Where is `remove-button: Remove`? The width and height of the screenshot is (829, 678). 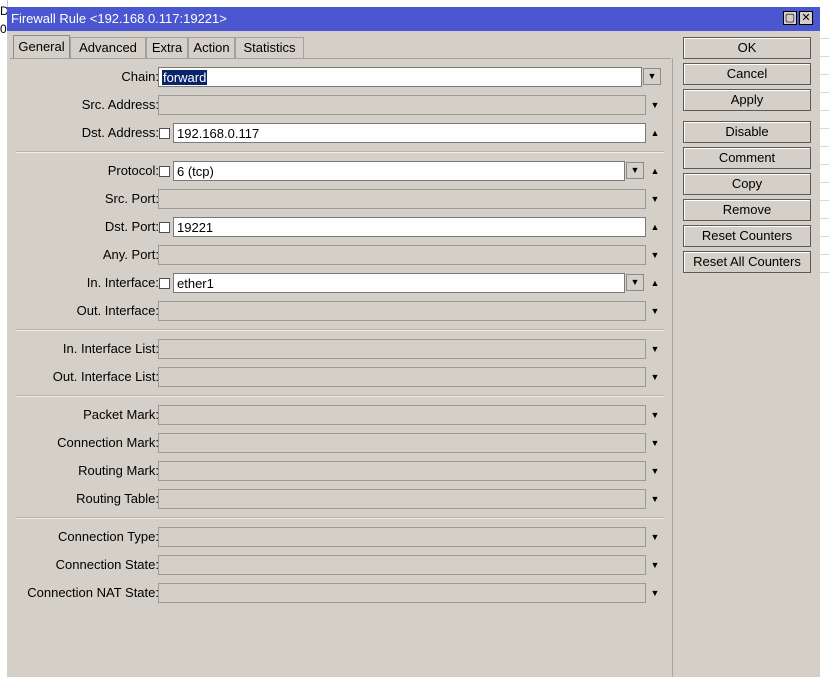 remove-button: Remove is located at coordinates (747, 210).